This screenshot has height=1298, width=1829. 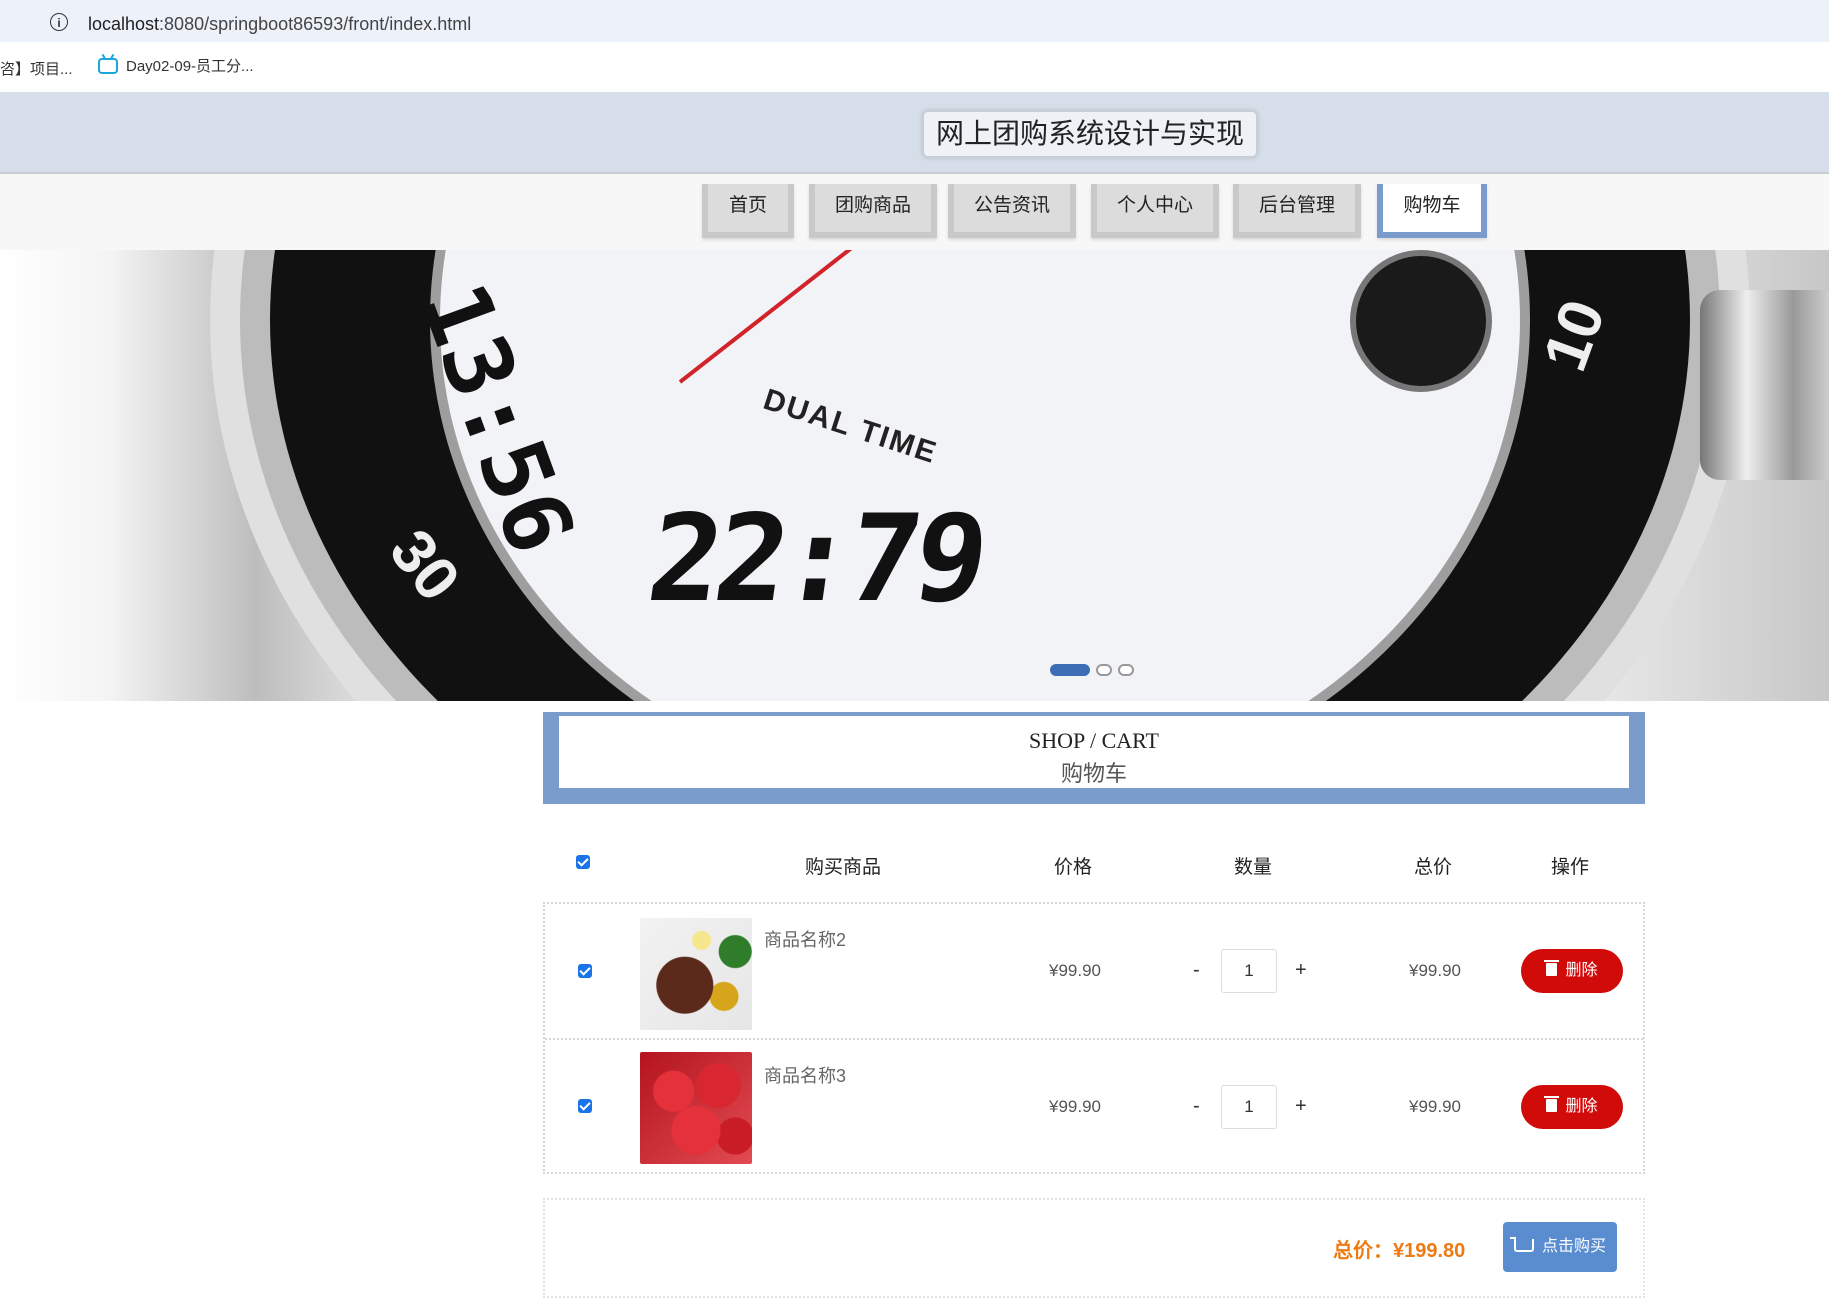 I want to click on watch-big-digits: 22:79, so click(x=816, y=559).